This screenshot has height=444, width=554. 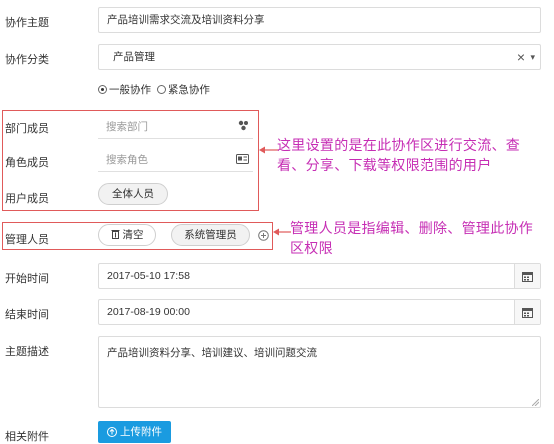 What do you see at coordinates (102, 89) in the screenshot?
I see `radio-checked-icon` at bounding box center [102, 89].